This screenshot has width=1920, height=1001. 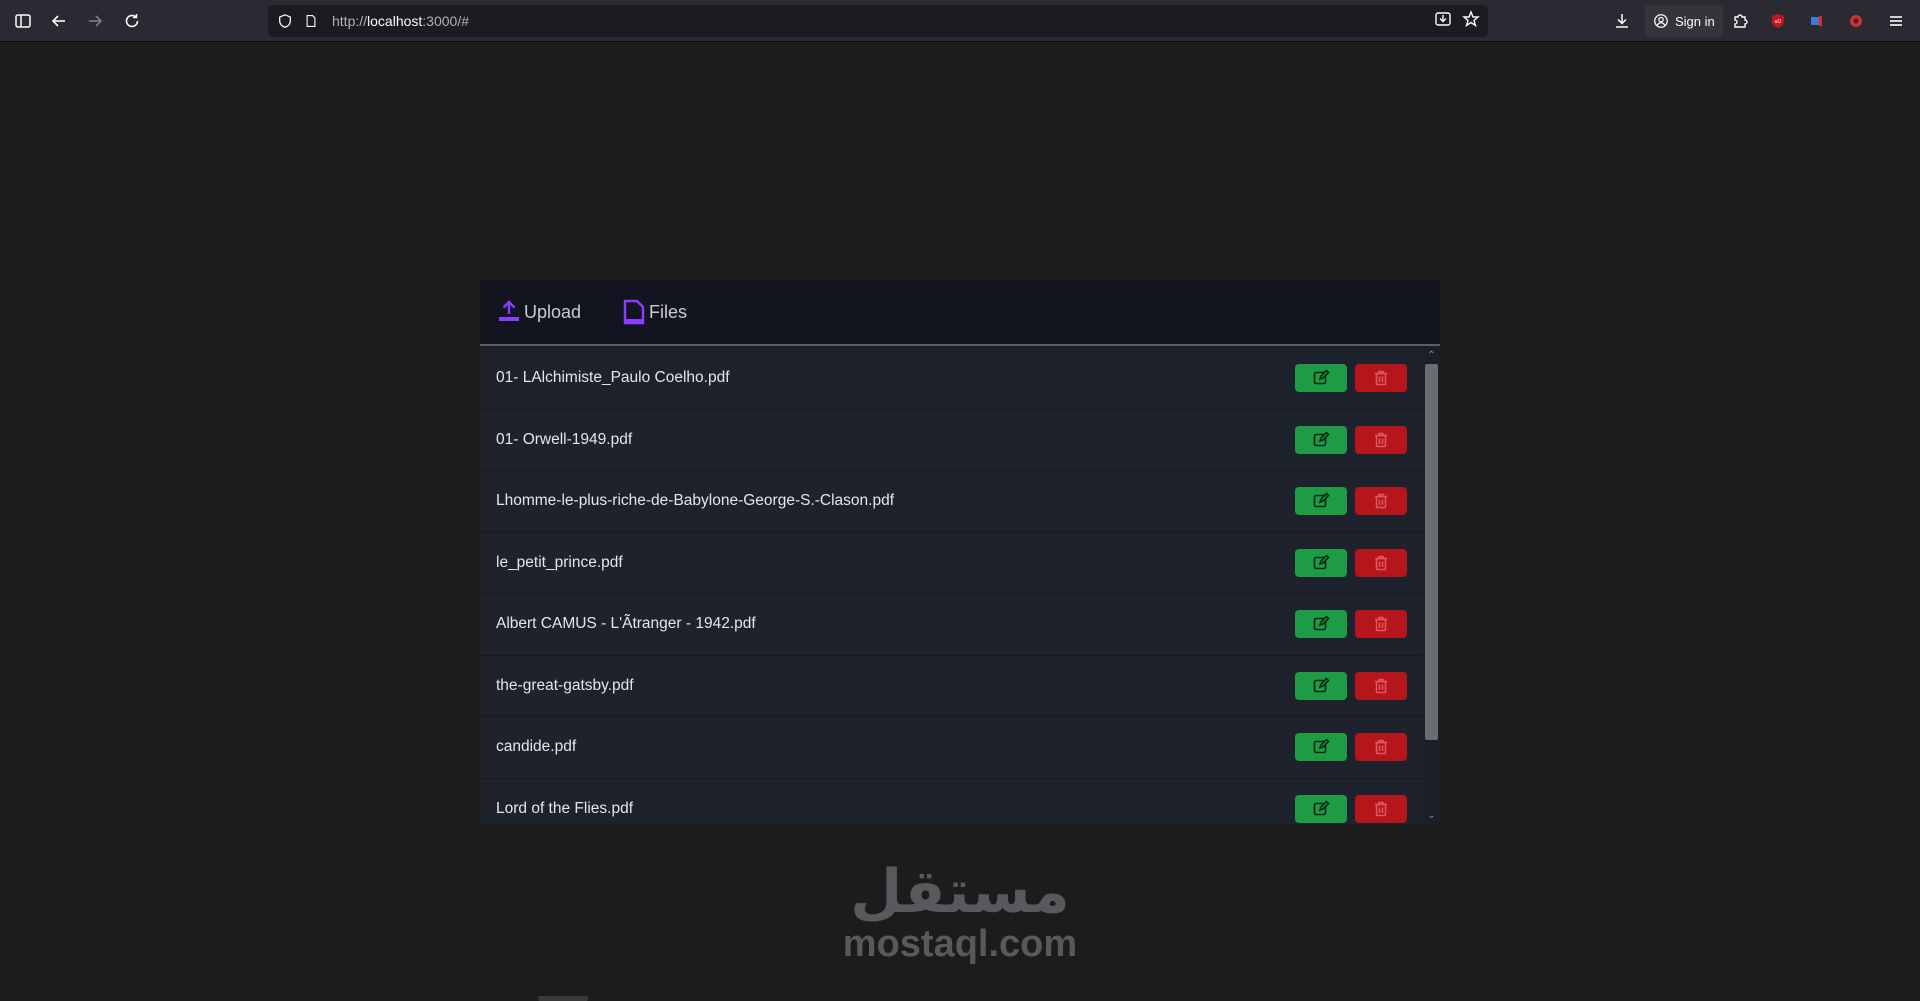 What do you see at coordinates (509, 310) in the screenshot?
I see `upload-icon` at bounding box center [509, 310].